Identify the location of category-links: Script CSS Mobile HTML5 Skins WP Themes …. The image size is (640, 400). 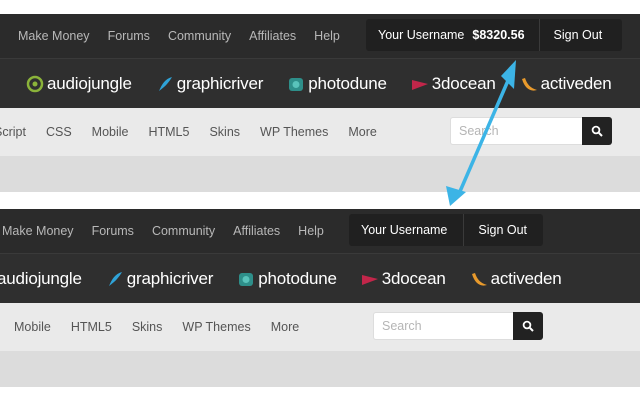
(198, 132).